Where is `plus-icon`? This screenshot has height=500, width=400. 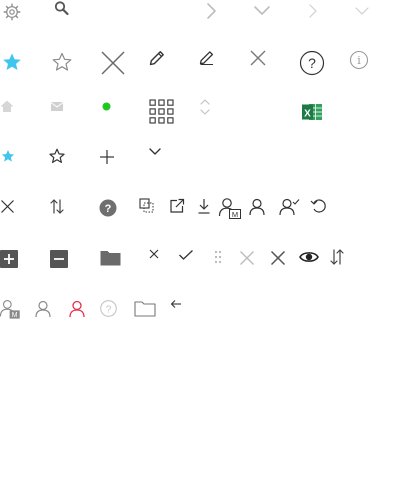 plus-icon is located at coordinates (107, 157).